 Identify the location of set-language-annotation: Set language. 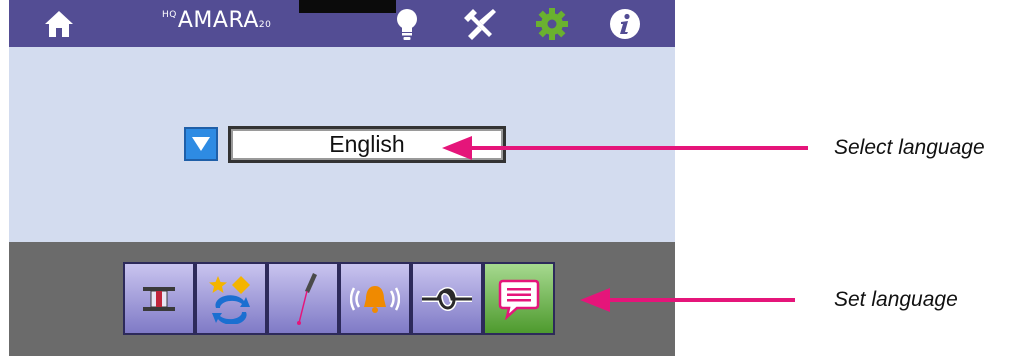
(896, 299).